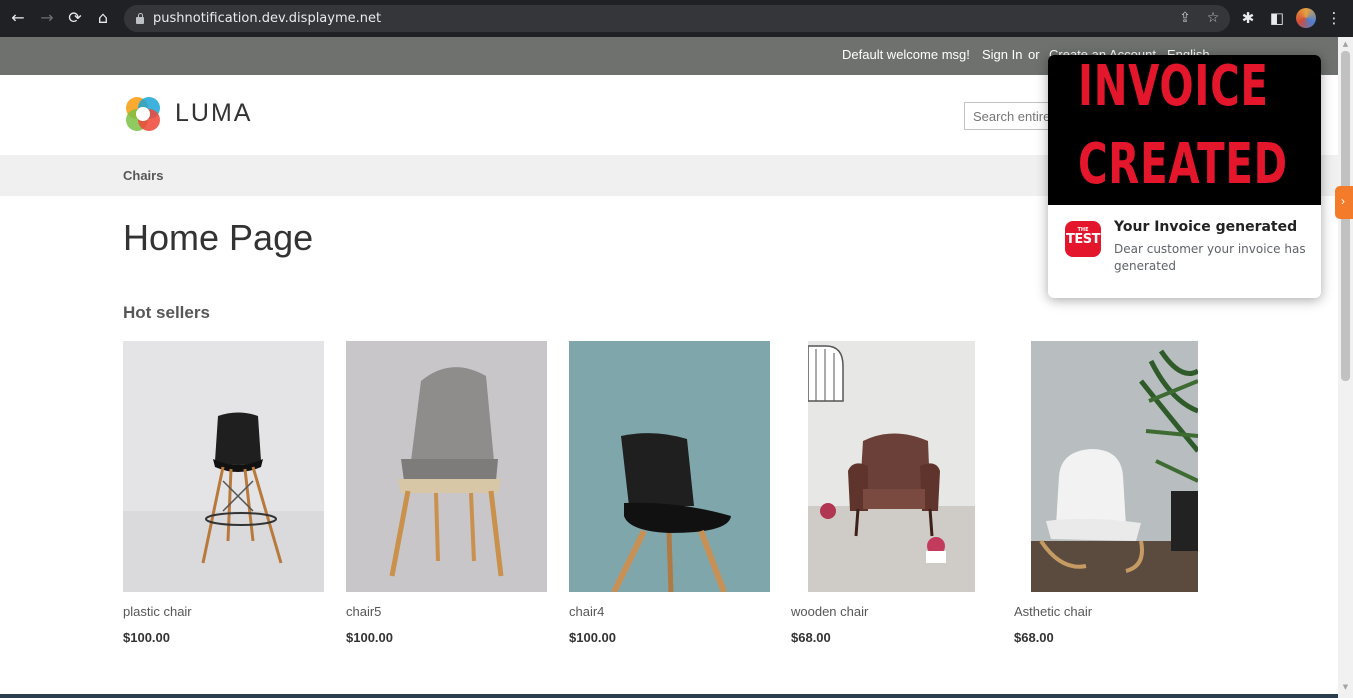 The image size is (1353, 698). What do you see at coordinates (157, 611) in the screenshot?
I see `product-name: plastic chair` at bounding box center [157, 611].